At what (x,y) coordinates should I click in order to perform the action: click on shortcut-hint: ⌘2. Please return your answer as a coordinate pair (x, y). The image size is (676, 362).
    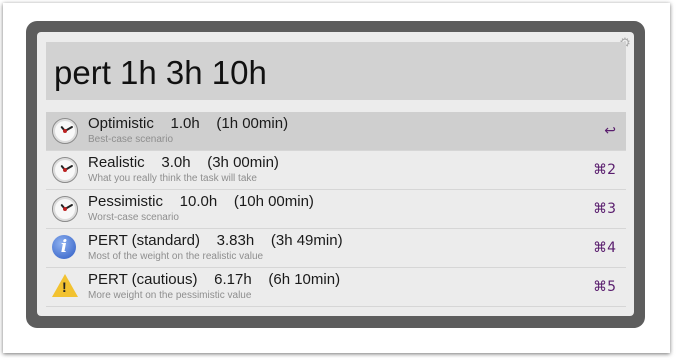
    Looking at the image, I should click on (604, 170).